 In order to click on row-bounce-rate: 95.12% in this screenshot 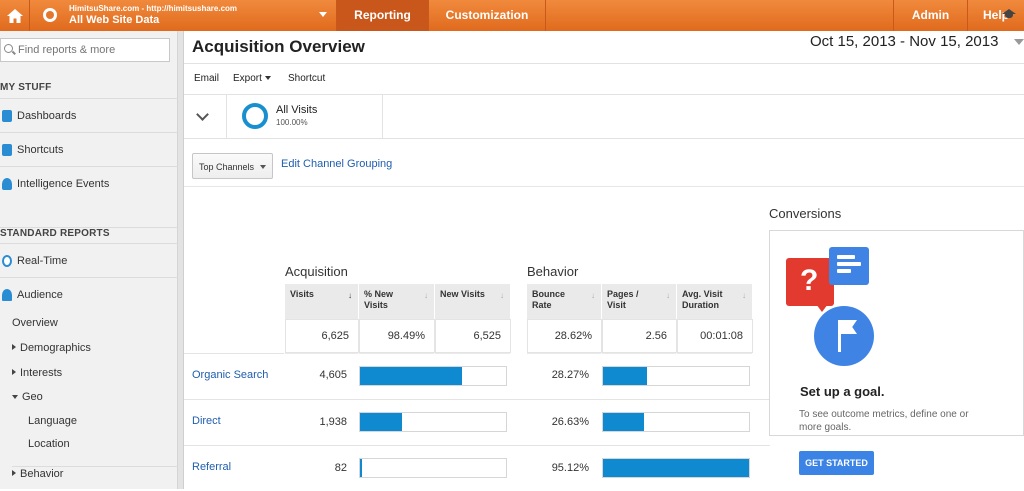, I will do `click(570, 468)`.